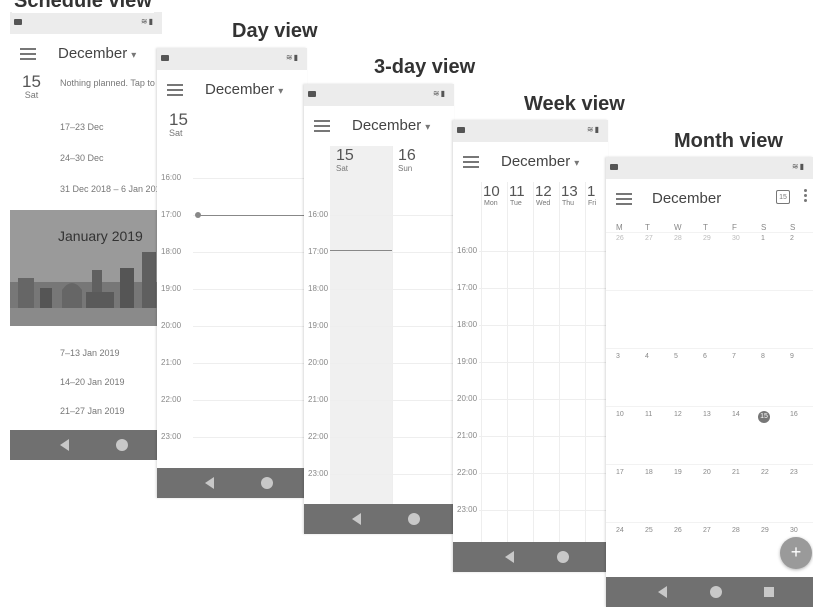 This screenshot has height=607, width=813. What do you see at coordinates (676, 356) in the screenshot?
I see `date-cell: 5` at bounding box center [676, 356].